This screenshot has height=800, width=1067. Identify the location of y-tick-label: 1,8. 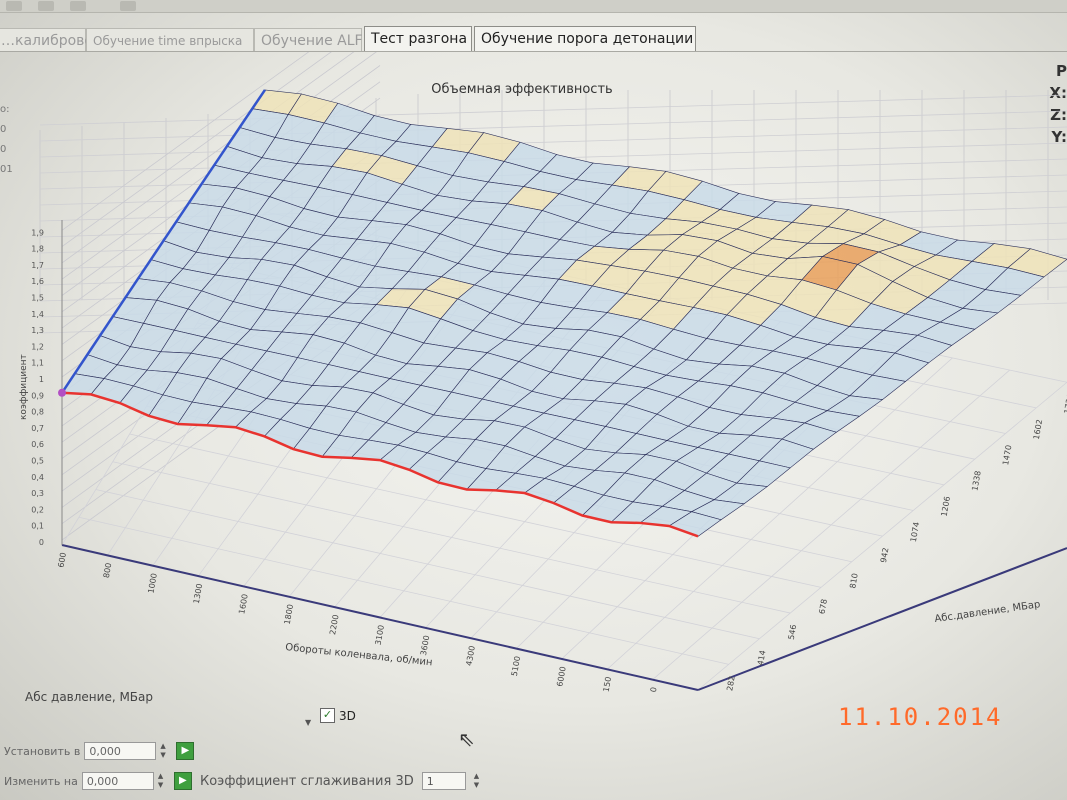
(37, 249).